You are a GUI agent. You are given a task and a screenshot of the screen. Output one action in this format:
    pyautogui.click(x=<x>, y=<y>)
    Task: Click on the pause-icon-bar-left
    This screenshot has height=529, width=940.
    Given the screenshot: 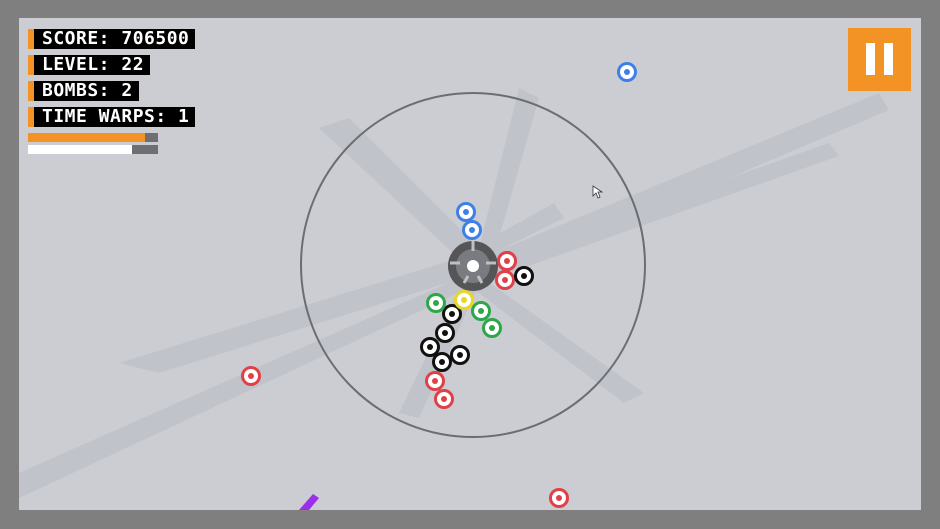 What is the action you would take?
    pyautogui.click(x=870, y=59)
    